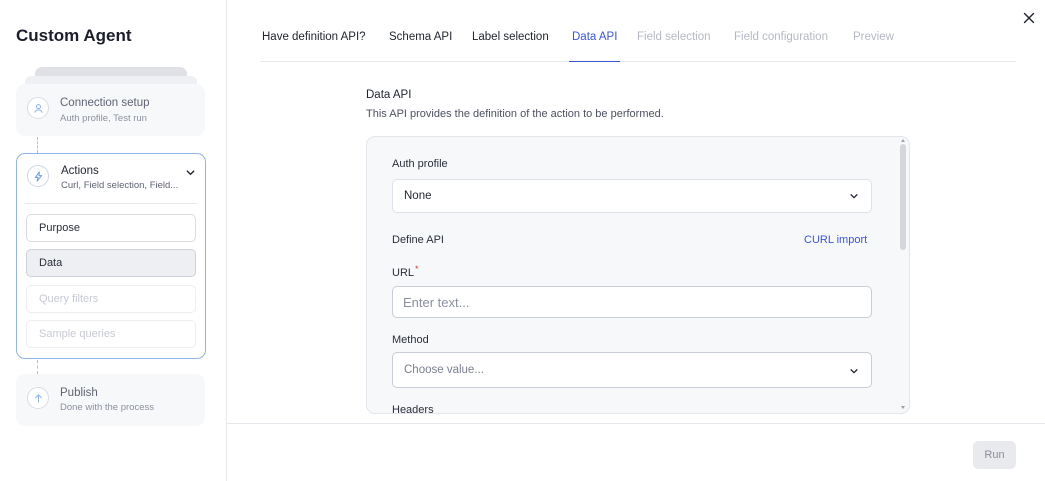  What do you see at coordinates (111, 263) in the screenshot?
I see `subitem-data: Data` at bounding box center [111, 263].